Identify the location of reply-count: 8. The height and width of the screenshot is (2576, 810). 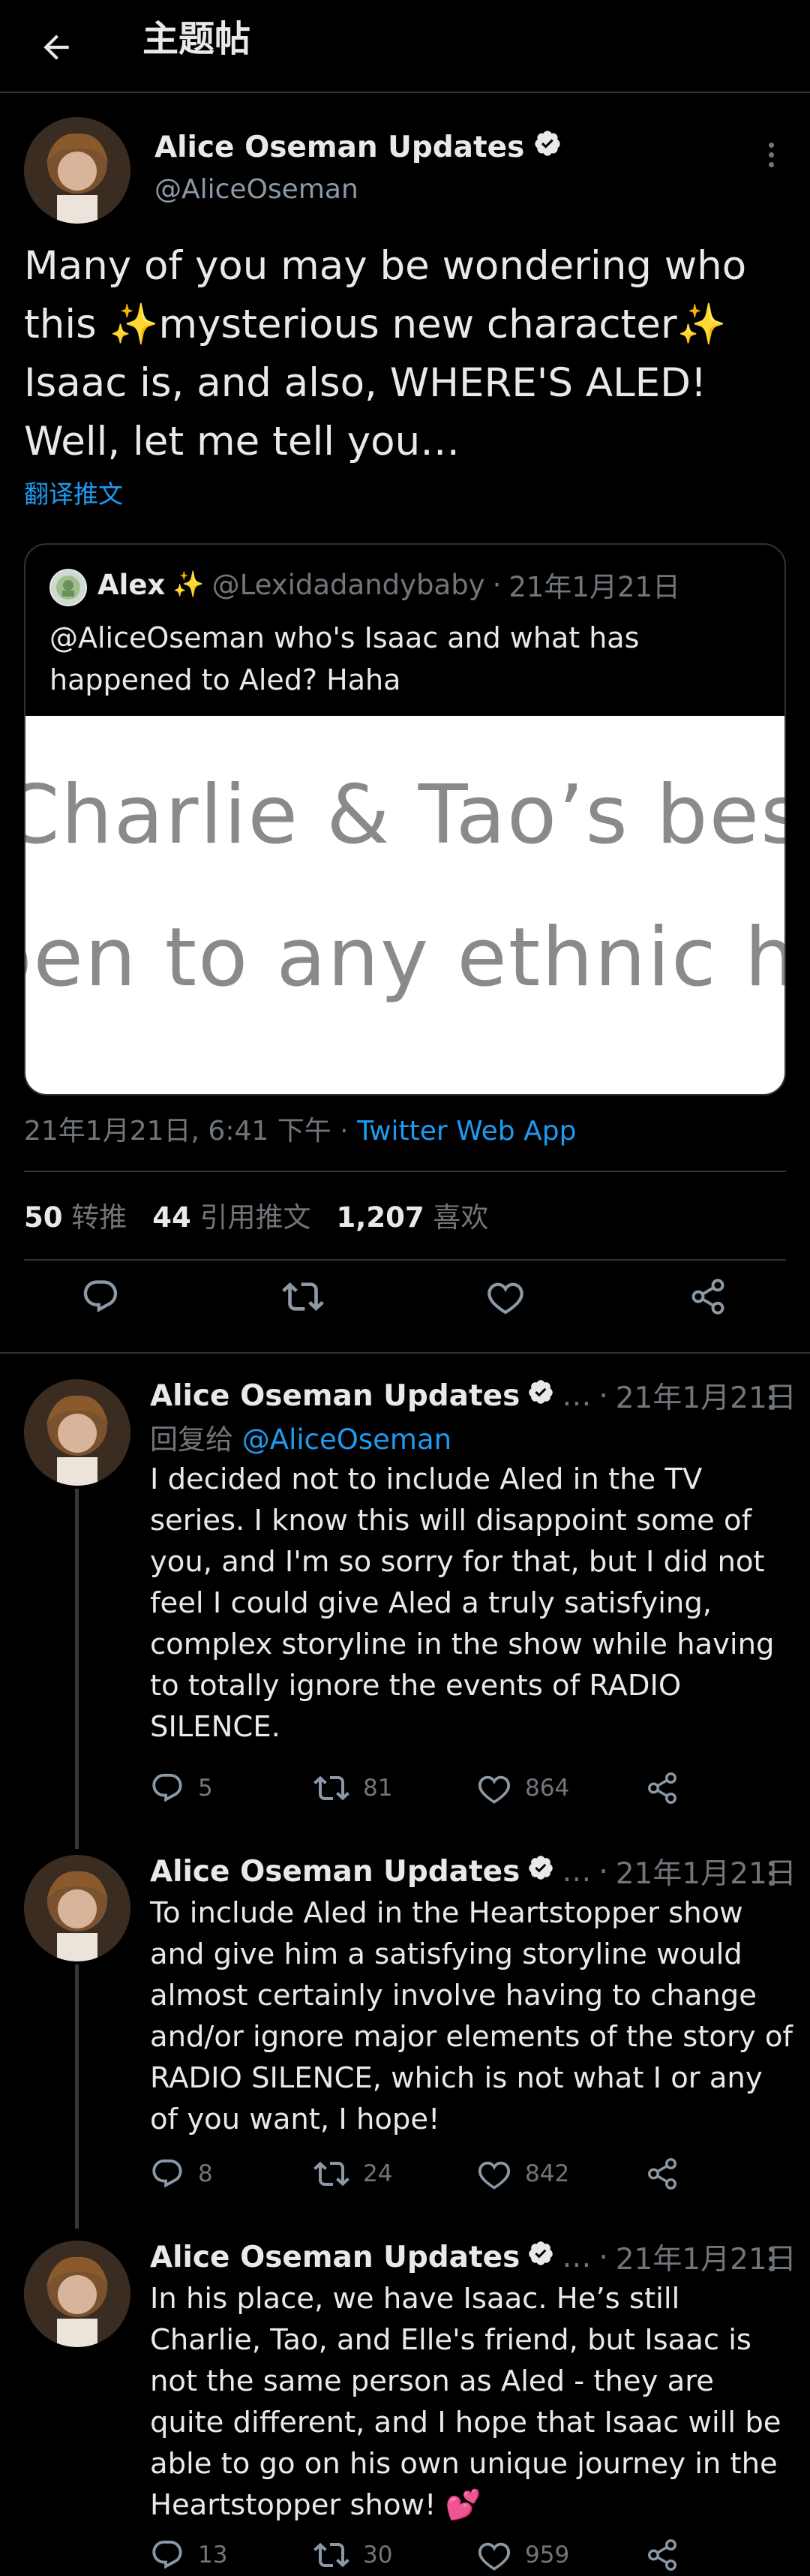
(205, 2173).